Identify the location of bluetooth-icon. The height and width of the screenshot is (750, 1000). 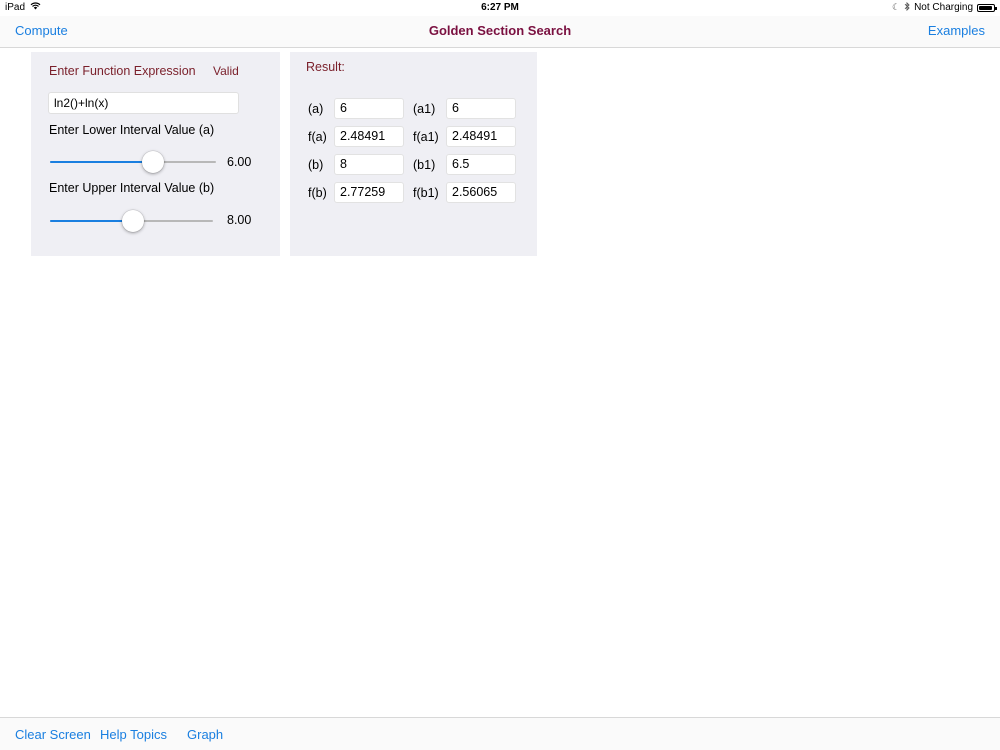
(907, 7).